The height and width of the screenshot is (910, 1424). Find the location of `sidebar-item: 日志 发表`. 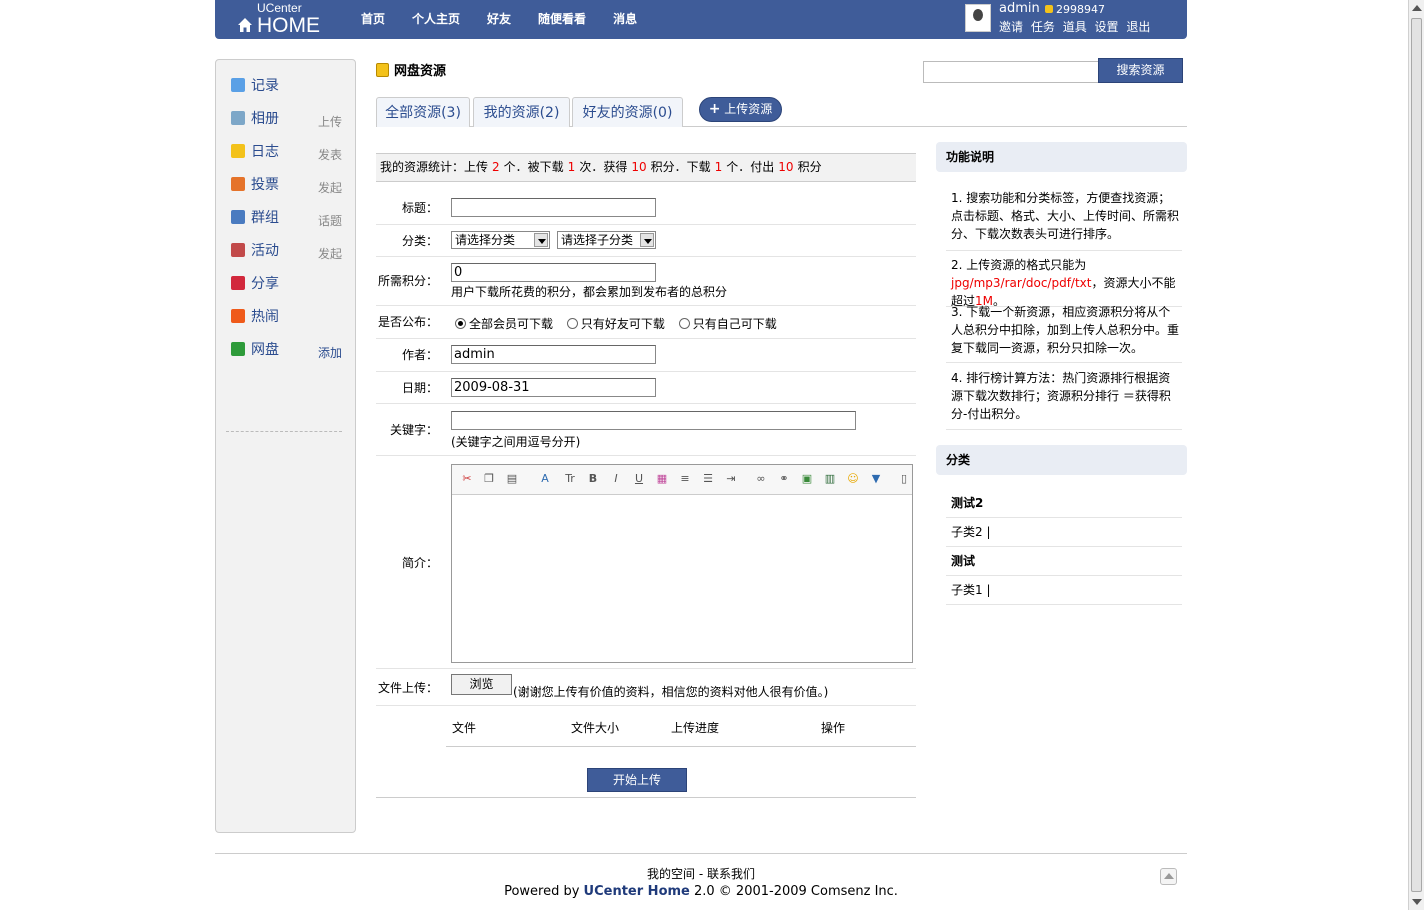

sidebar-item: 日志 发表 is located at coordinates (286, 158).